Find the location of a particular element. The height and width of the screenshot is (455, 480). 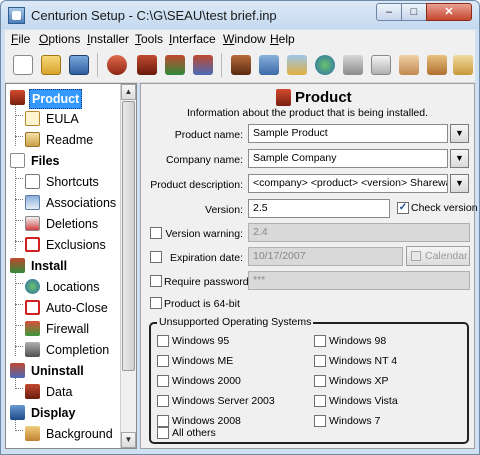

menu-file: File is located at coordinates (20, 39).